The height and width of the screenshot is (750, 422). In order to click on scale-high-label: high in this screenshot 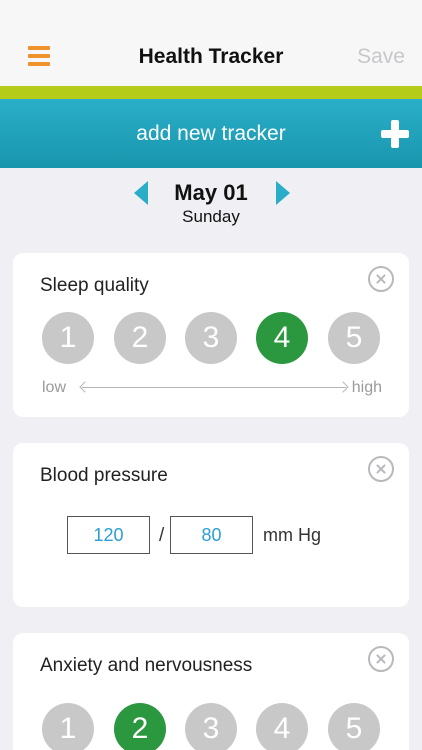, I will do `click(366, 387)`.